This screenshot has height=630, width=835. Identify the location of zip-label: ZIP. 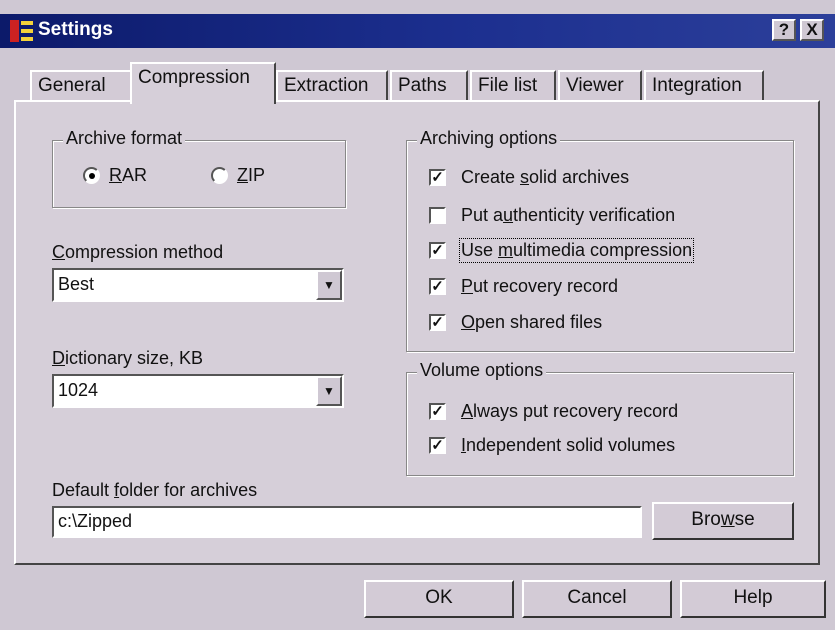
(251, 175).